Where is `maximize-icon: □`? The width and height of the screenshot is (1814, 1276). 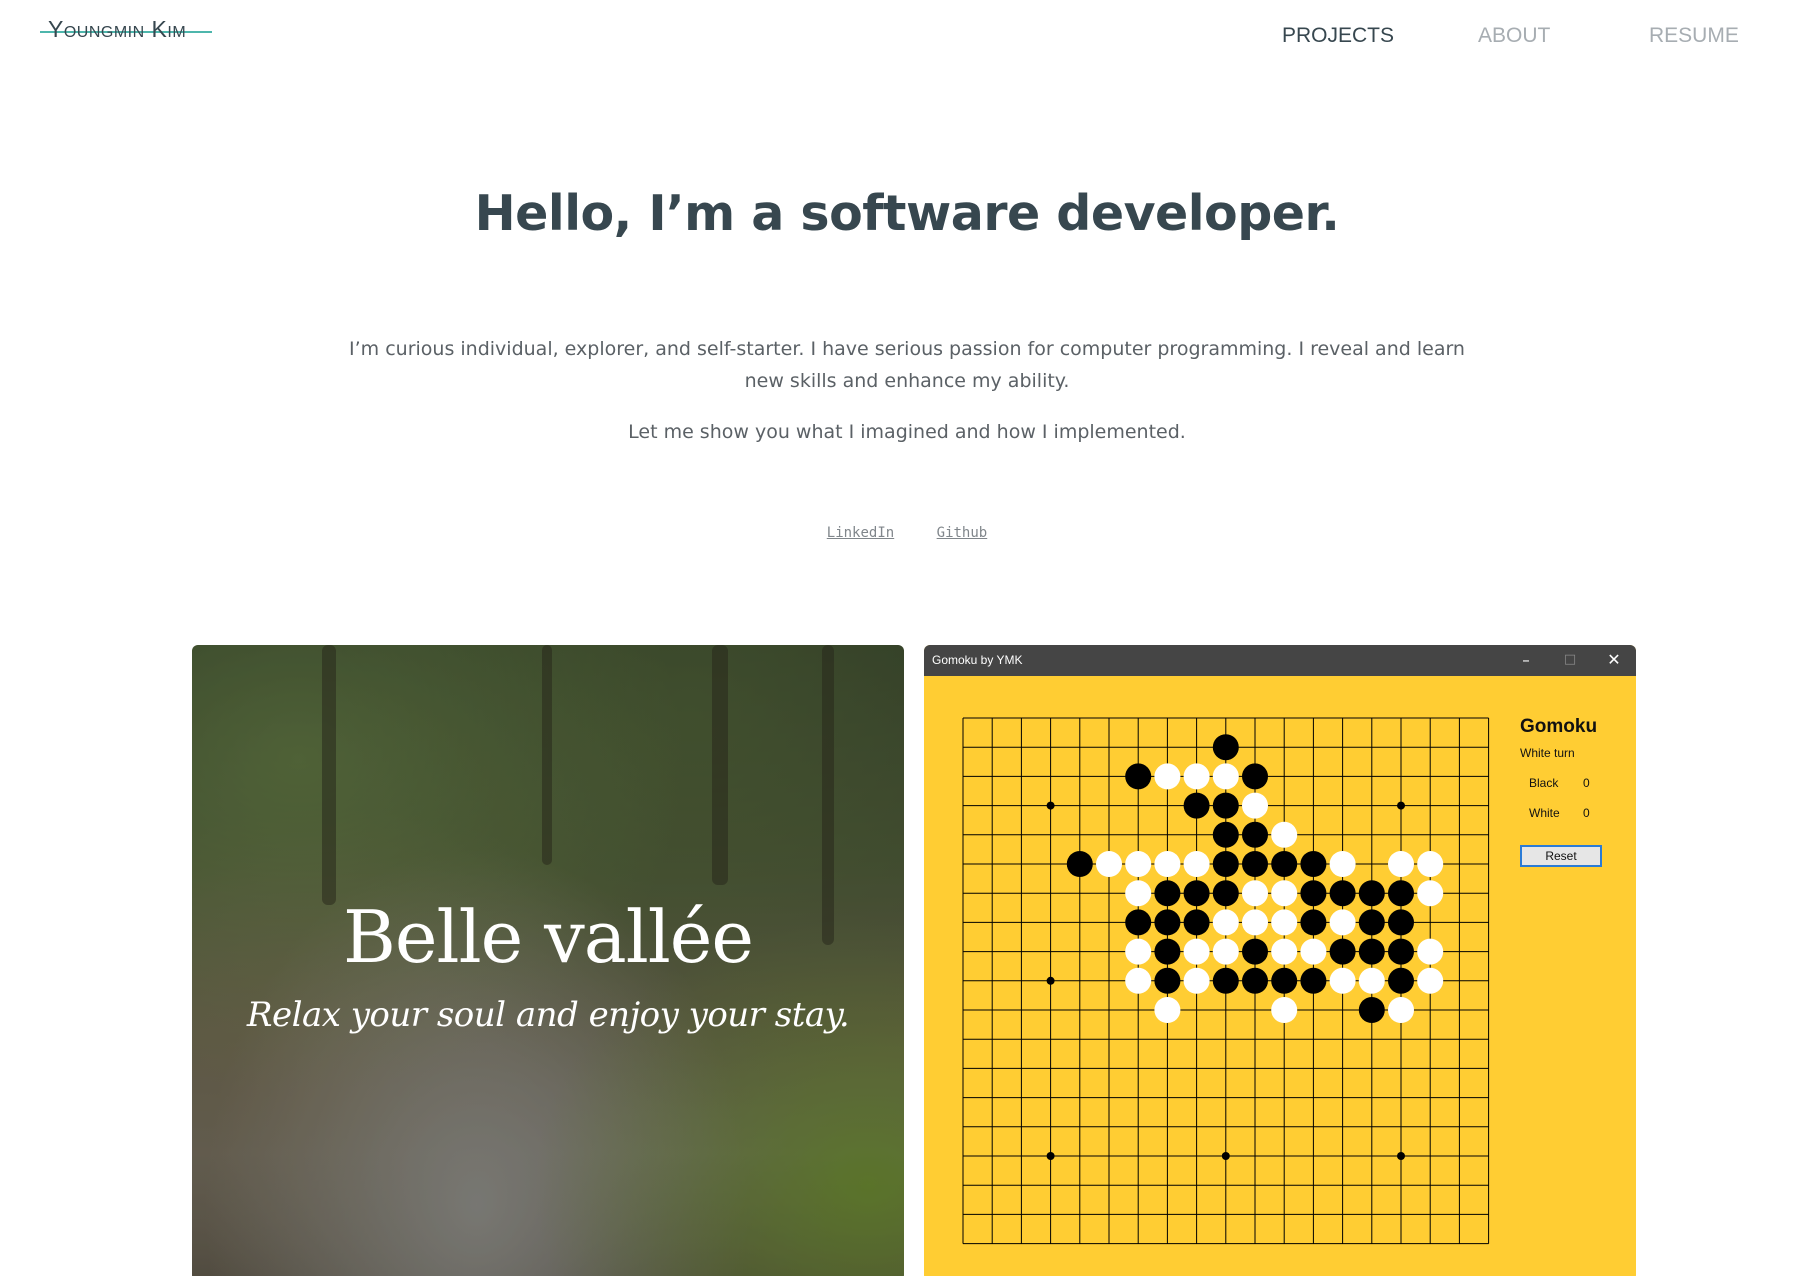 maximize-icon: □ is located at coordinates (1570, 660).